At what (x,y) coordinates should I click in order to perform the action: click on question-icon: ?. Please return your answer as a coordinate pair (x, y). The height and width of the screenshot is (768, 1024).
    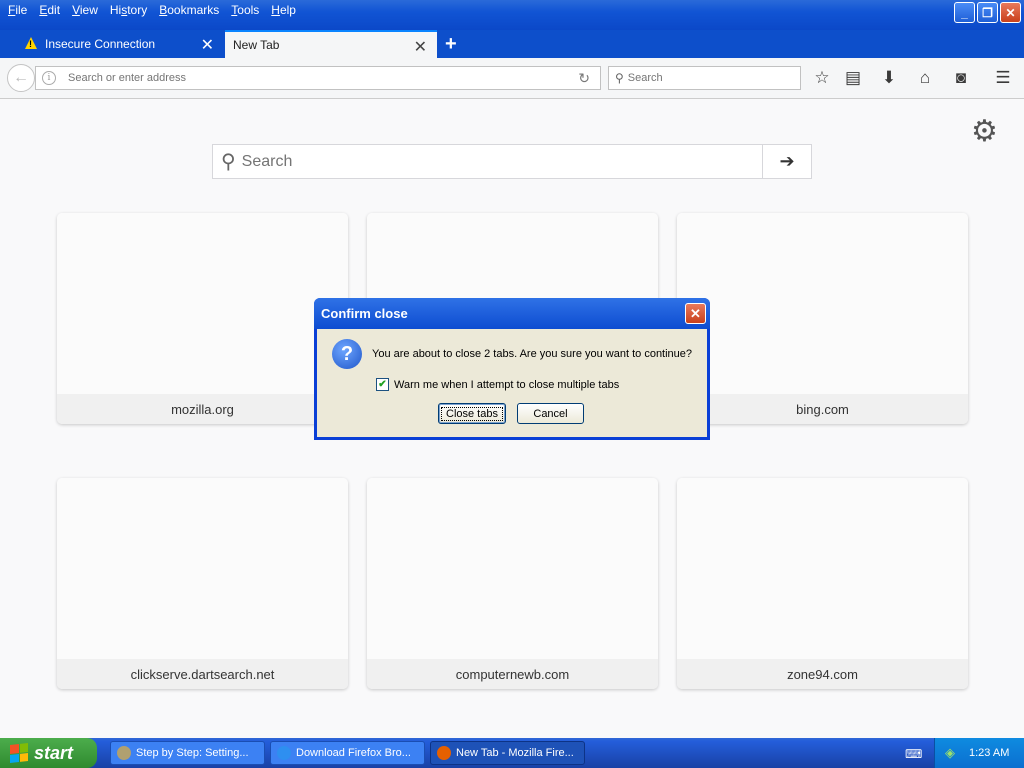
    Looking at the image, I should click on (347, 354).